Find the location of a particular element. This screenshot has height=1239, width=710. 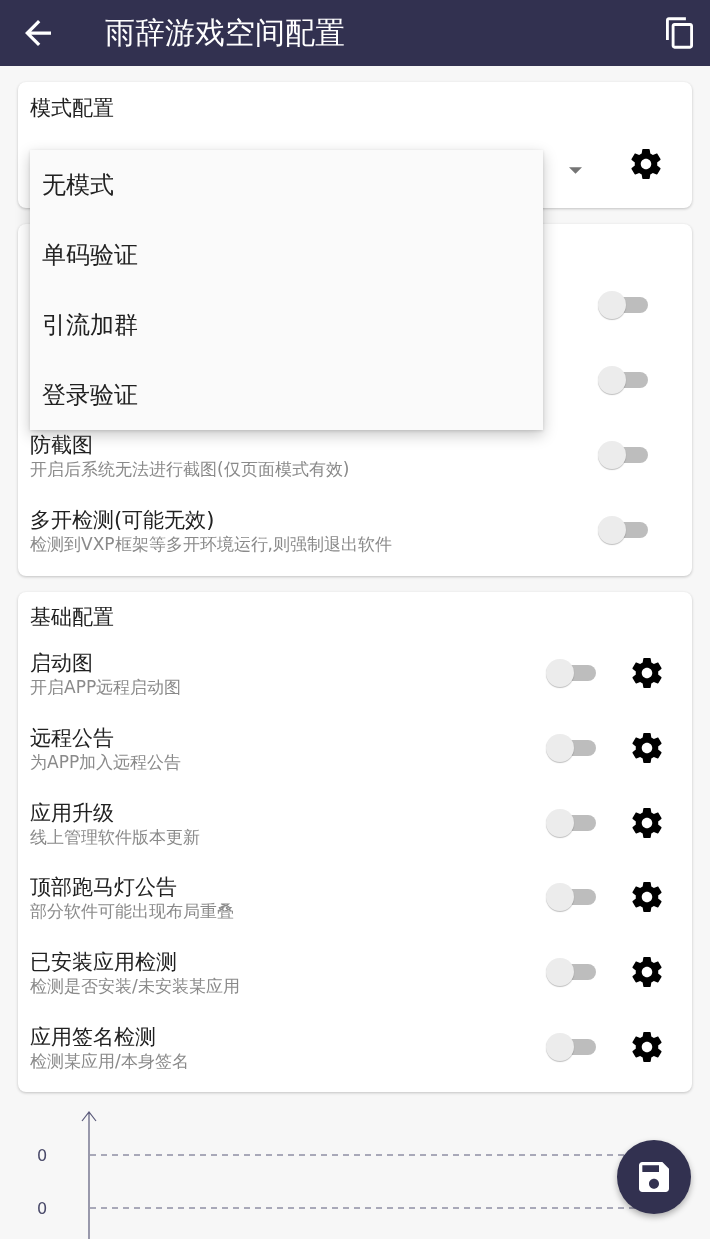

setting-description: 部分软件可能出现布局重叠 is located at coordinates (132, 911).